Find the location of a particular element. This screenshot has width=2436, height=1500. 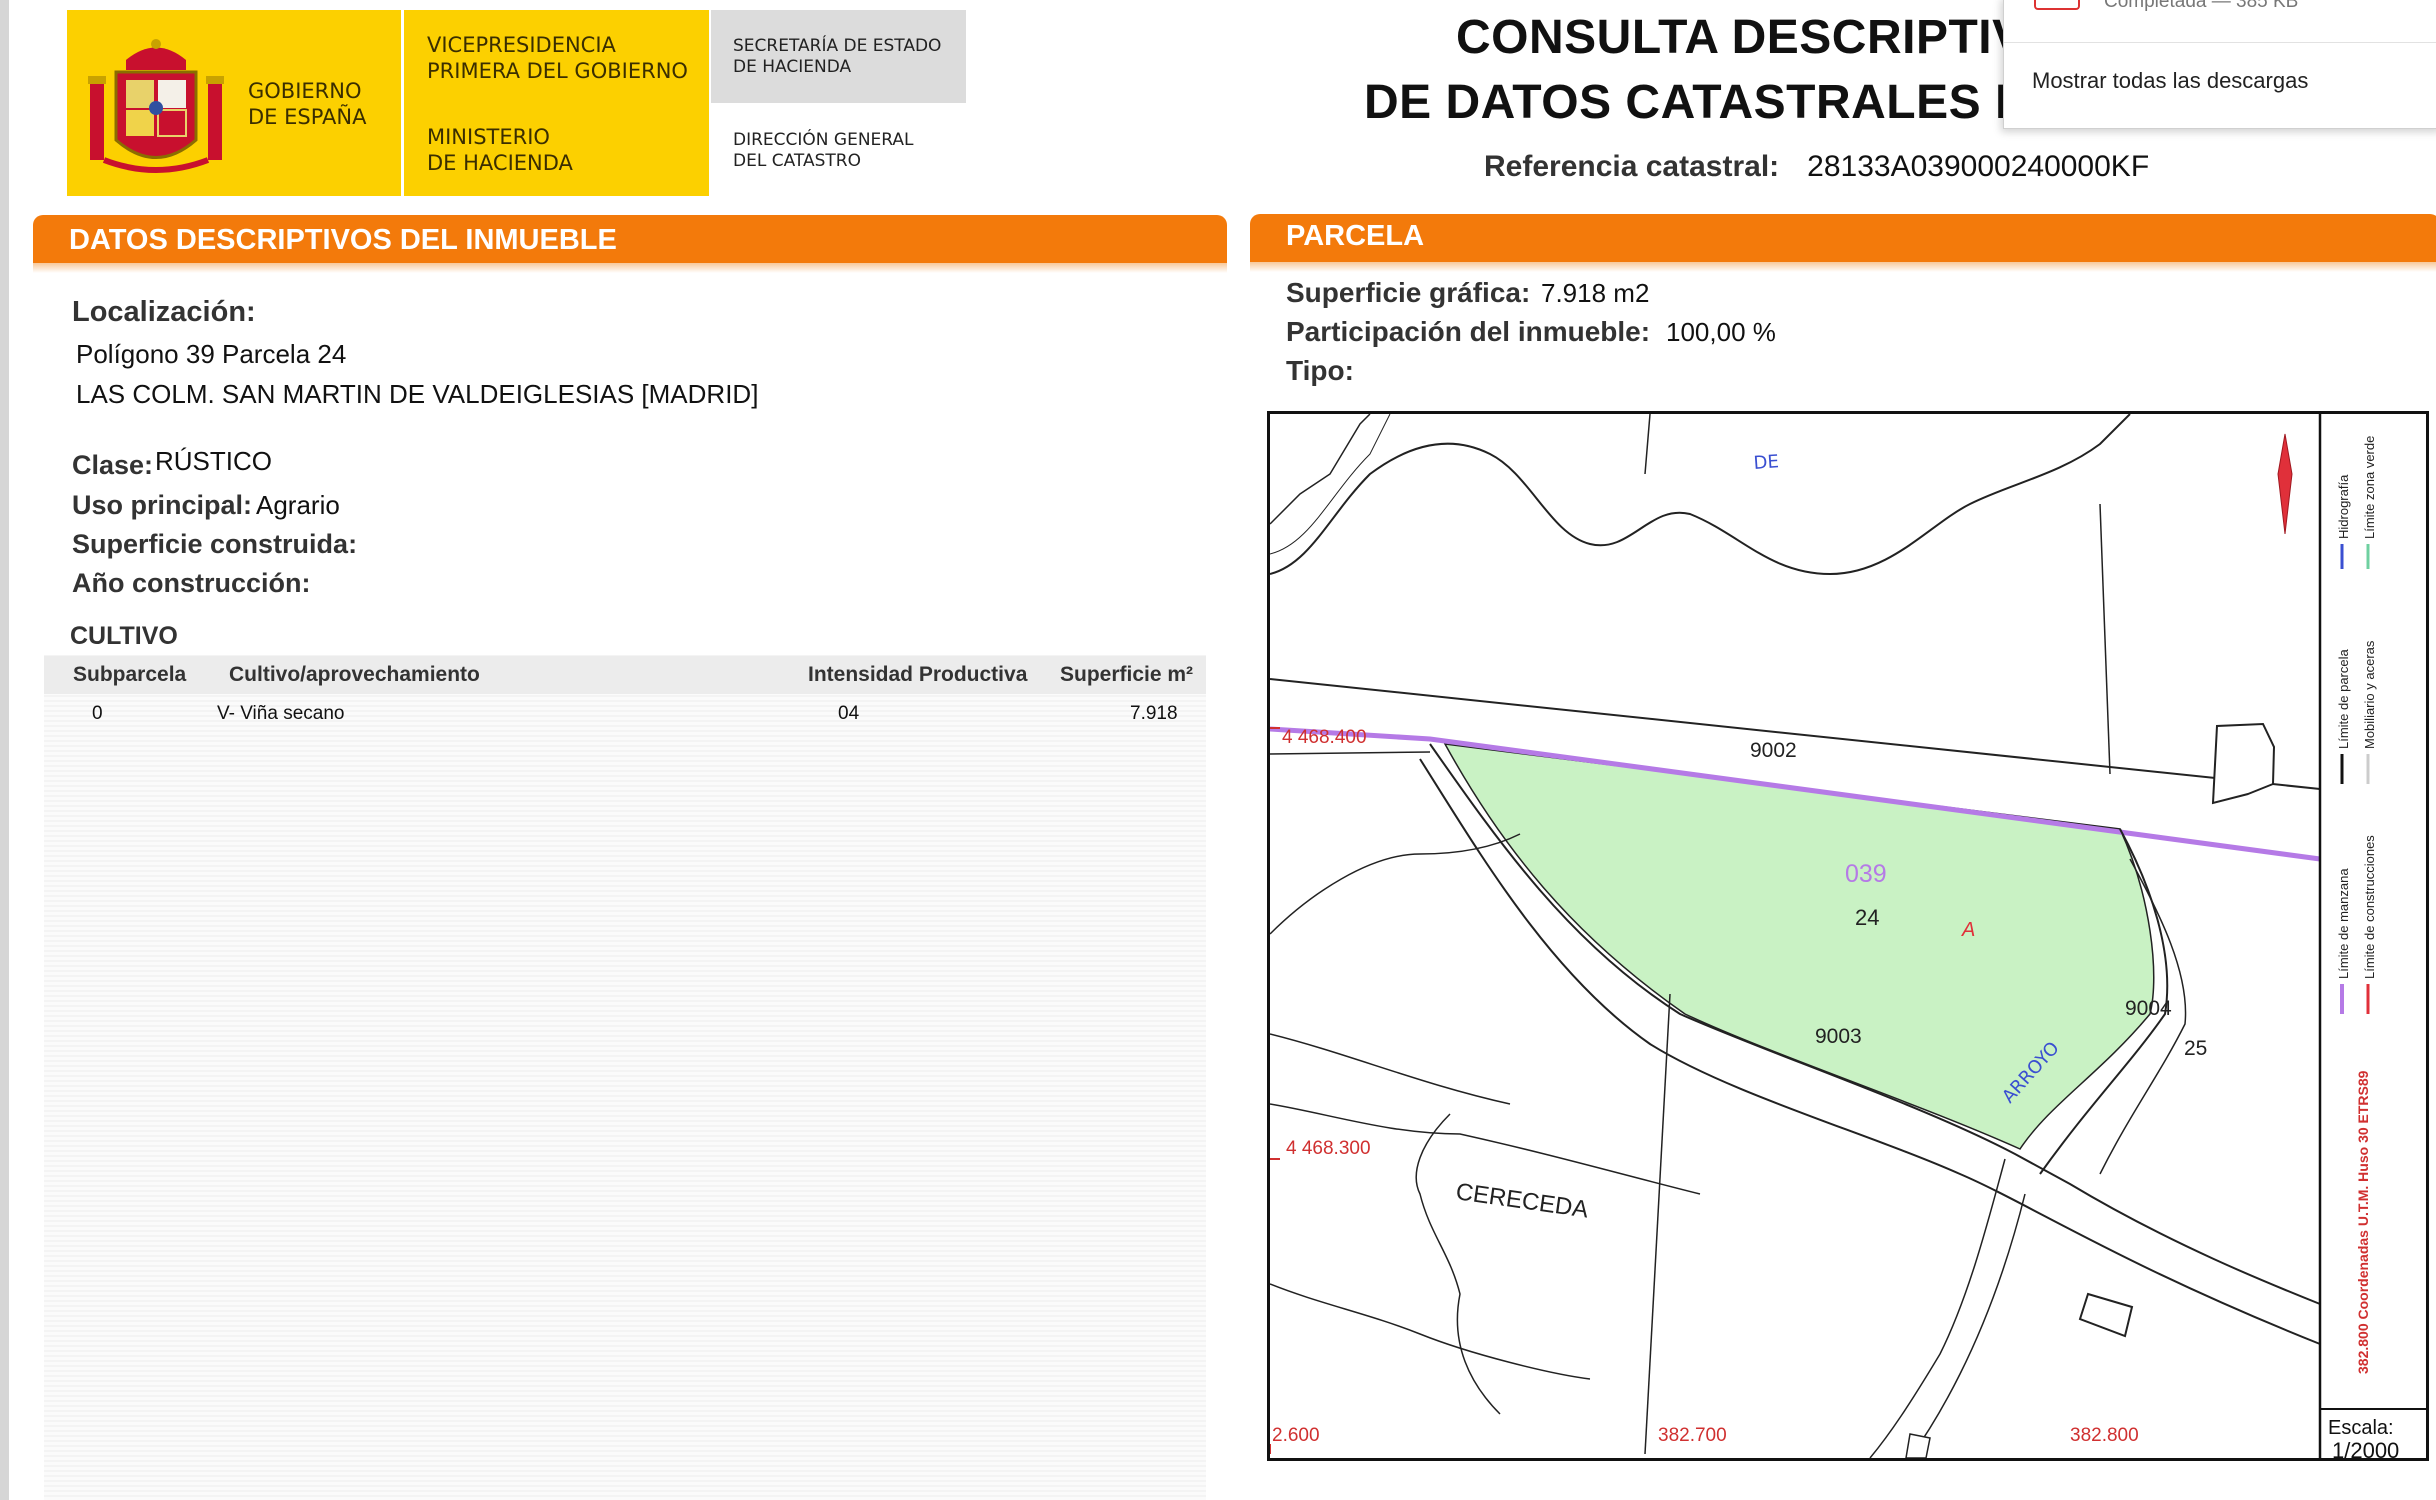

anio-construccion-label: Año construcción: is located at coordinates (191, 583).